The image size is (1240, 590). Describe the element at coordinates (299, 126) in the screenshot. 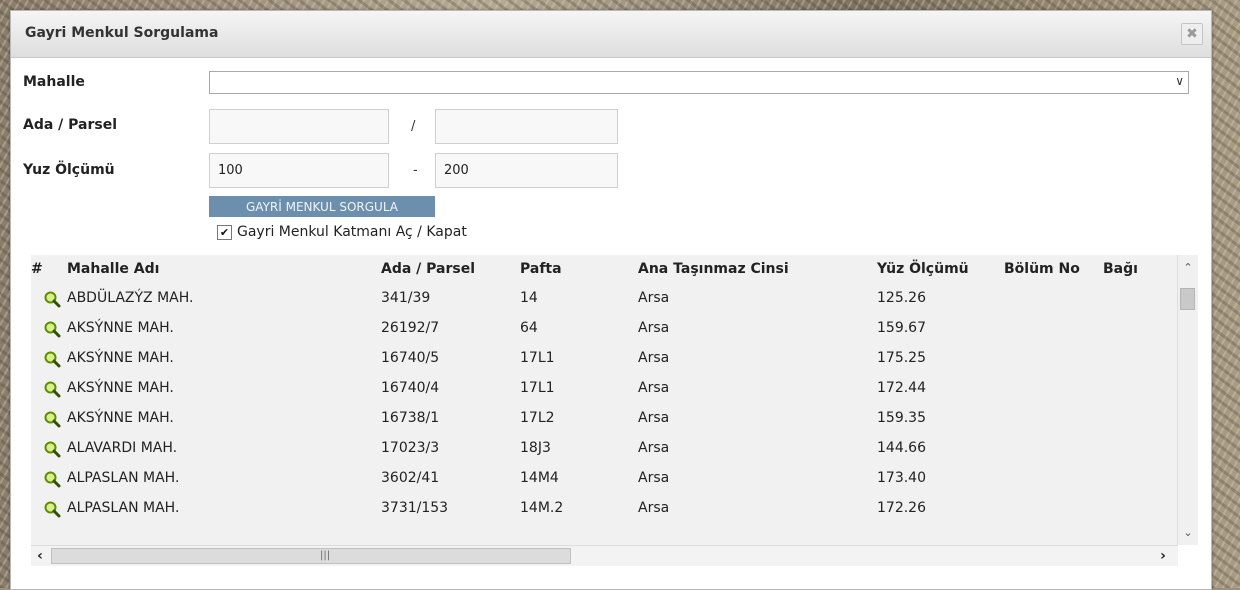

I see `ada-input` at that location.